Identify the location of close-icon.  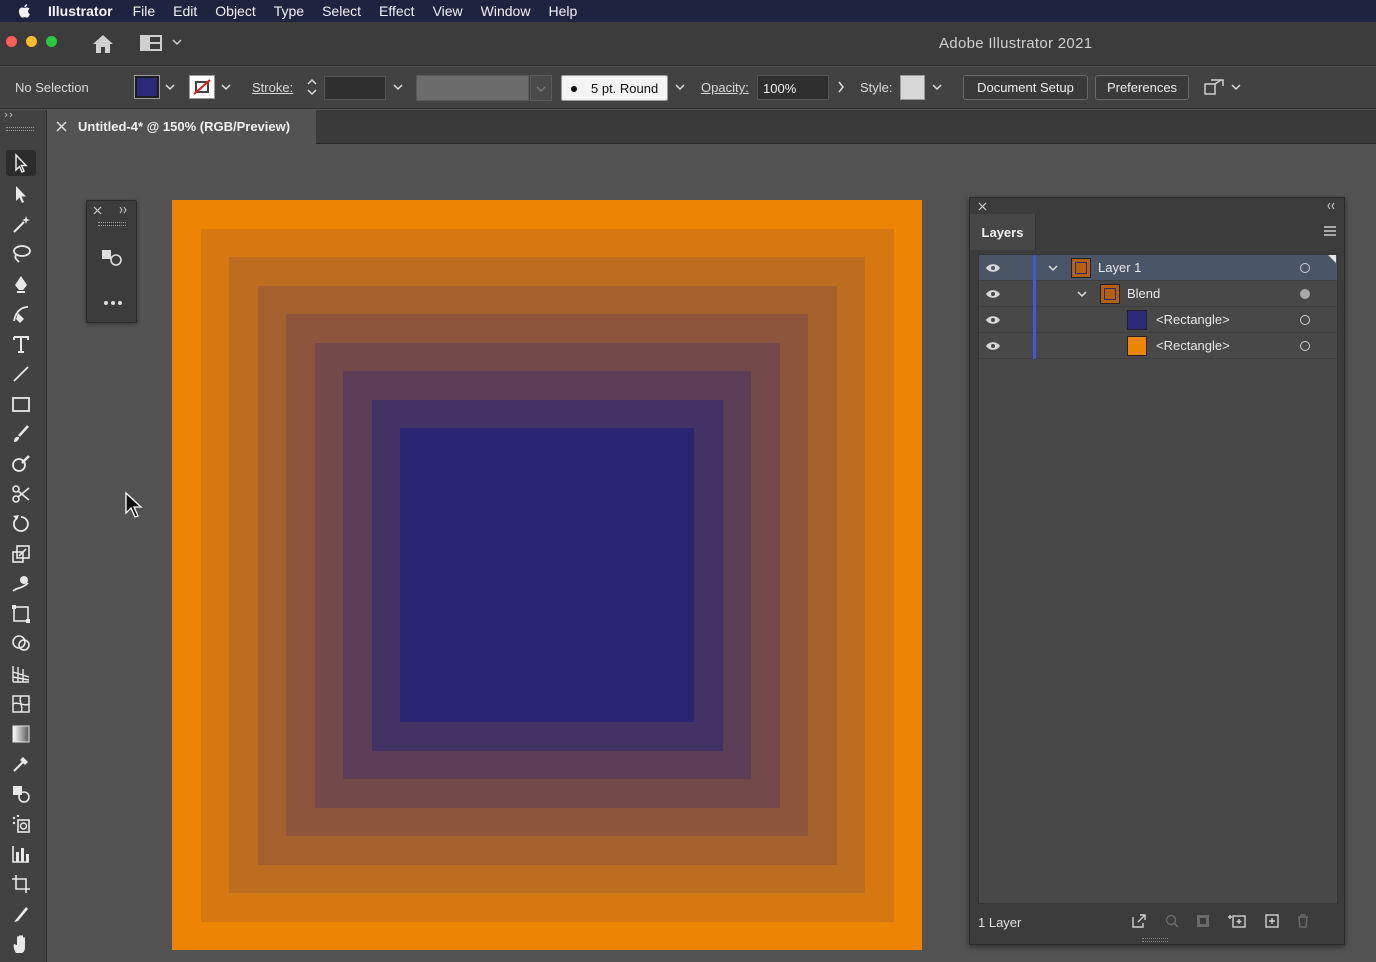
(97, 210).